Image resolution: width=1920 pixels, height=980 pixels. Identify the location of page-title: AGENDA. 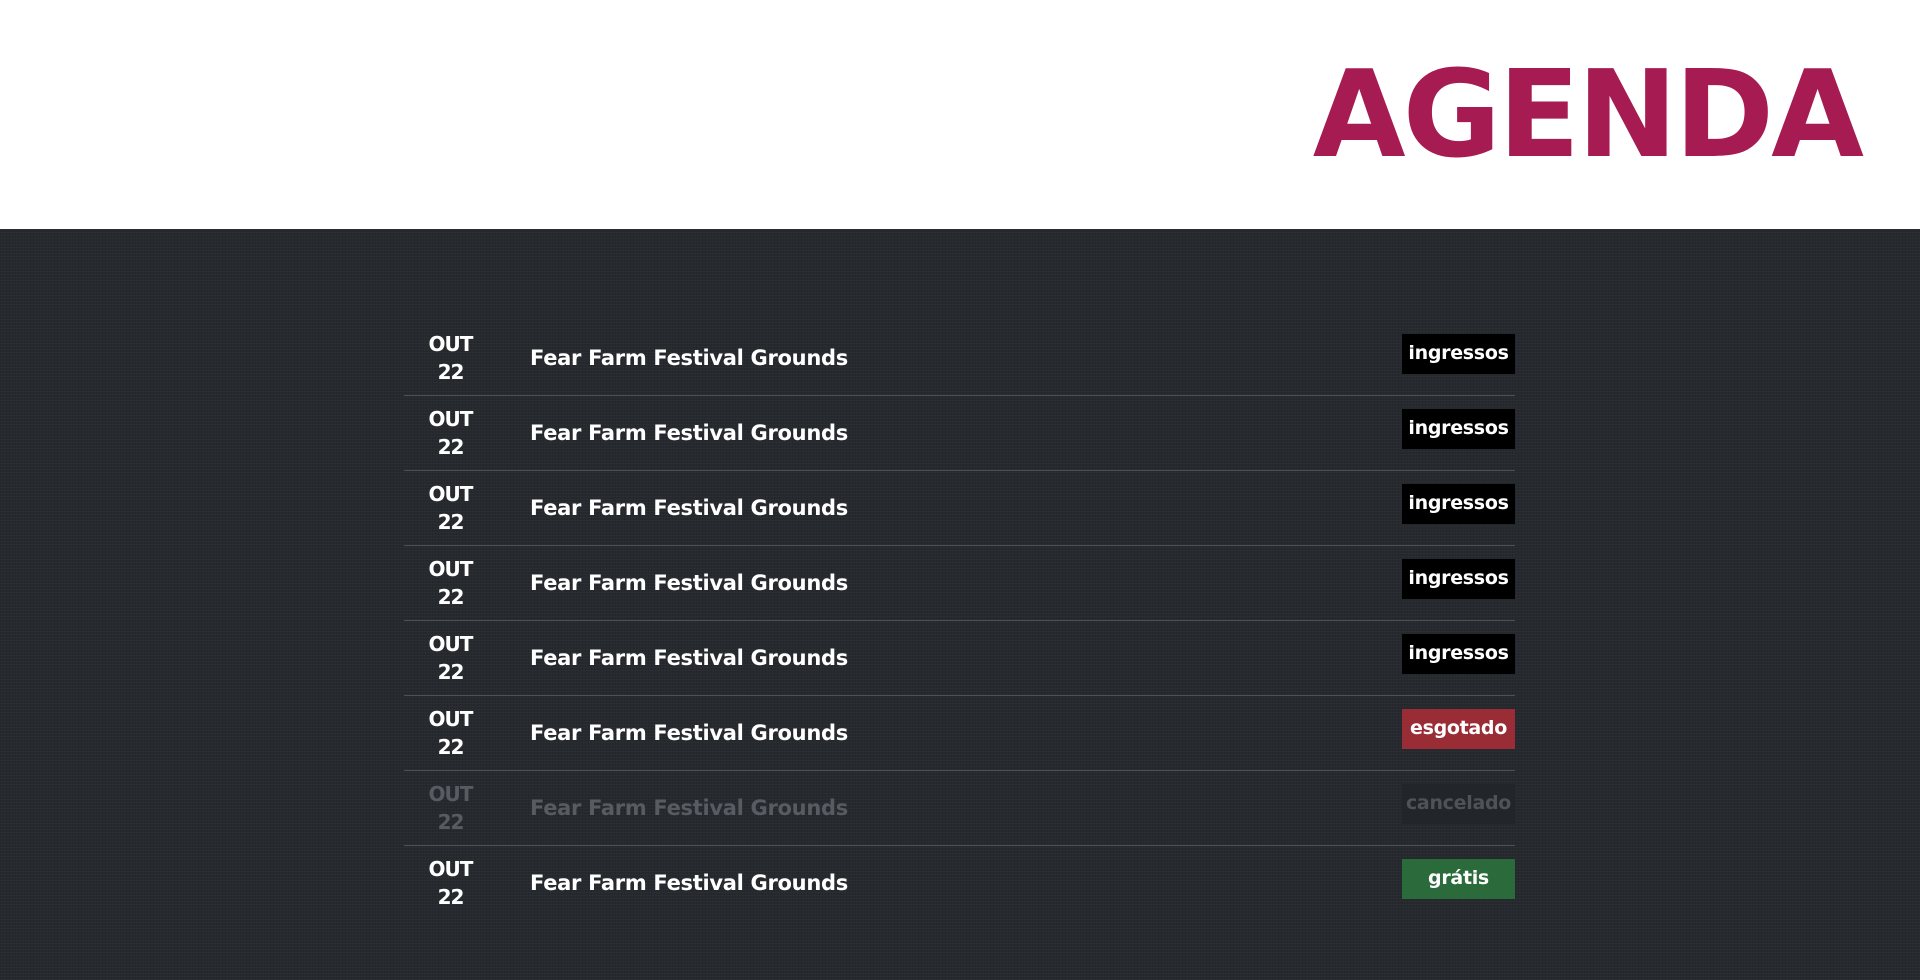
(1588, 115).